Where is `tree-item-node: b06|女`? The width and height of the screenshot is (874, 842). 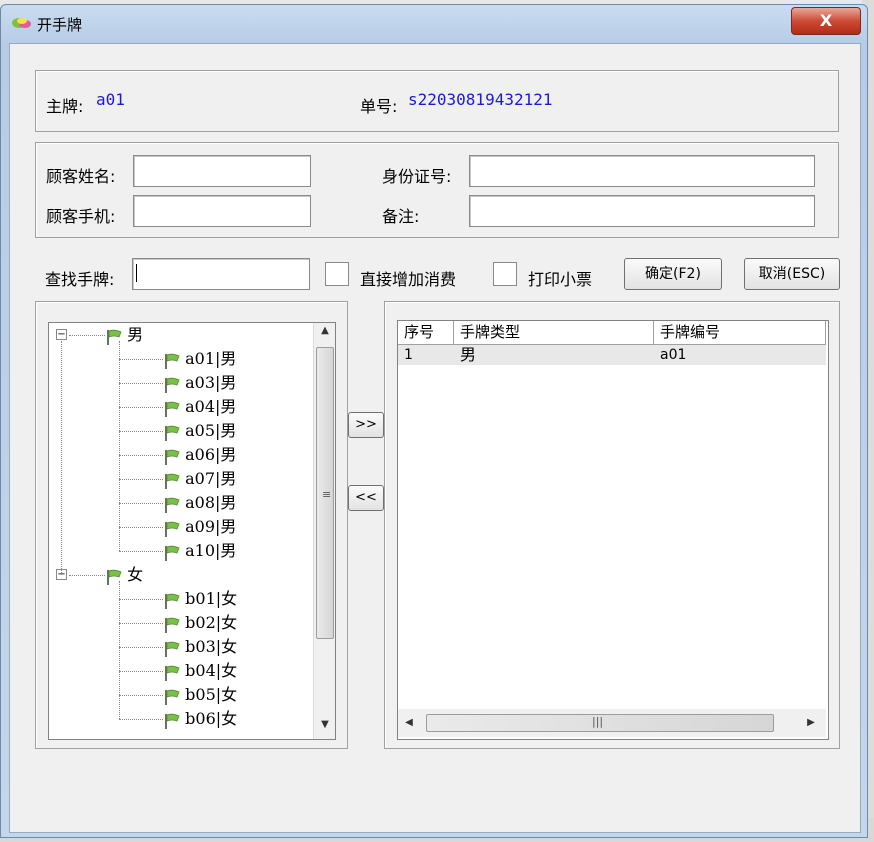 tree-item-node: b06|女 is located at coordinates (200, 719).